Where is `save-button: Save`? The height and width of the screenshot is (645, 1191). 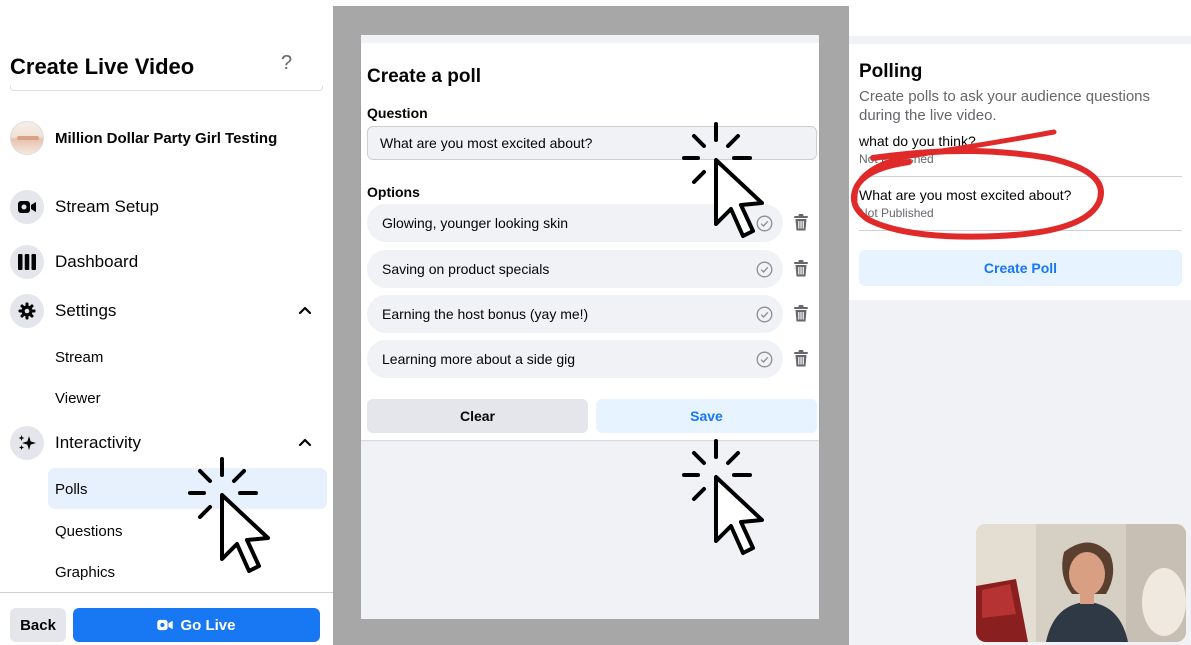
save-button: Save is located at coordinates (706, 416).